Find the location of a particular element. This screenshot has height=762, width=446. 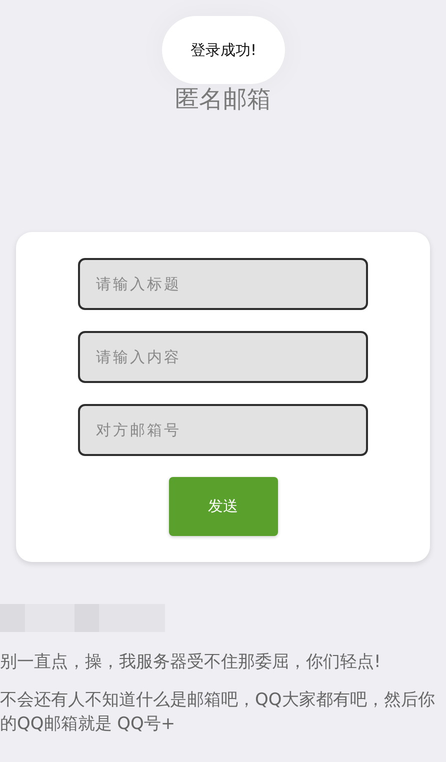

page-title: 匿名邮箱 is located at coordinates (223, 99).